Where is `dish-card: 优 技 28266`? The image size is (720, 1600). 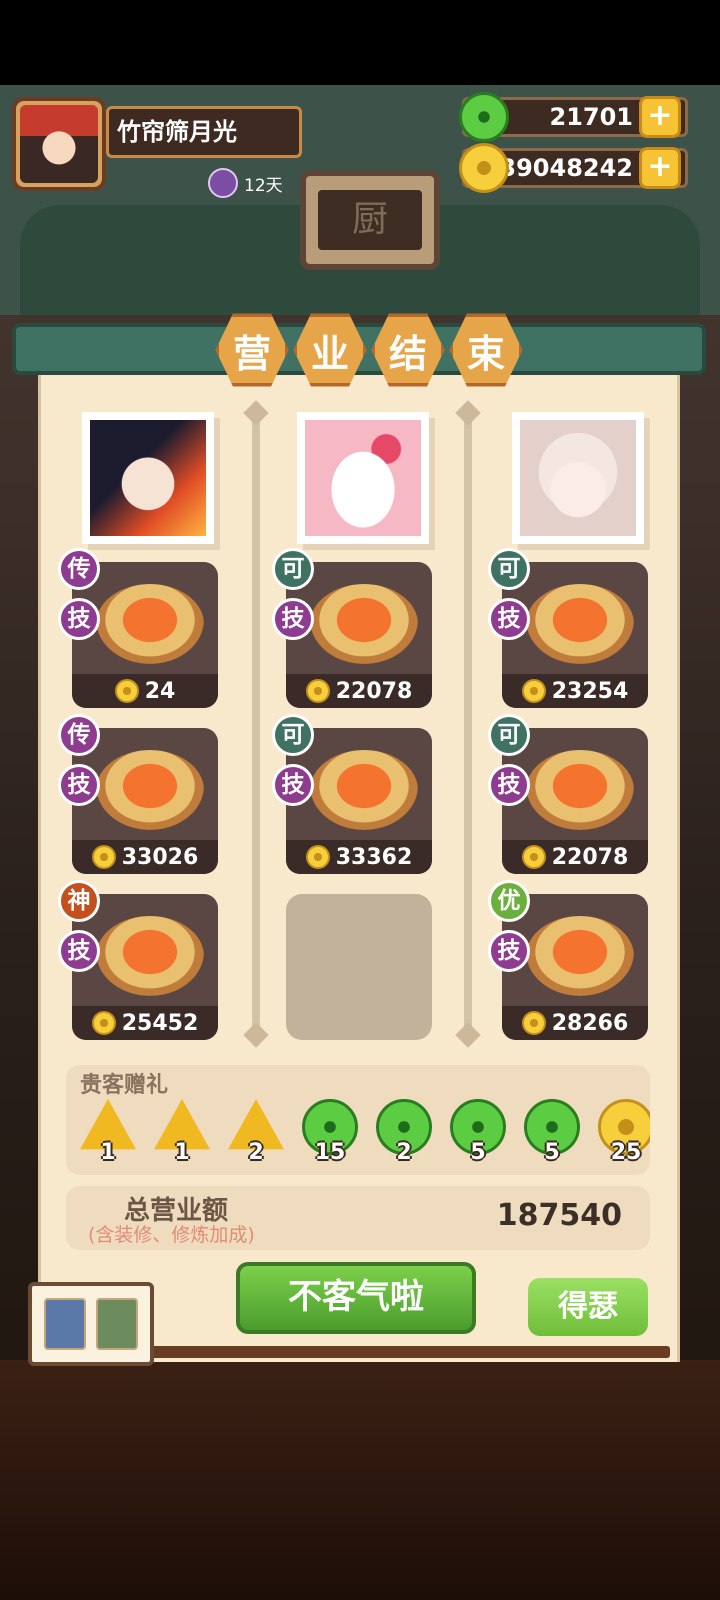
dish-card: 优 技 28266 is located at coordinates (568, 960).